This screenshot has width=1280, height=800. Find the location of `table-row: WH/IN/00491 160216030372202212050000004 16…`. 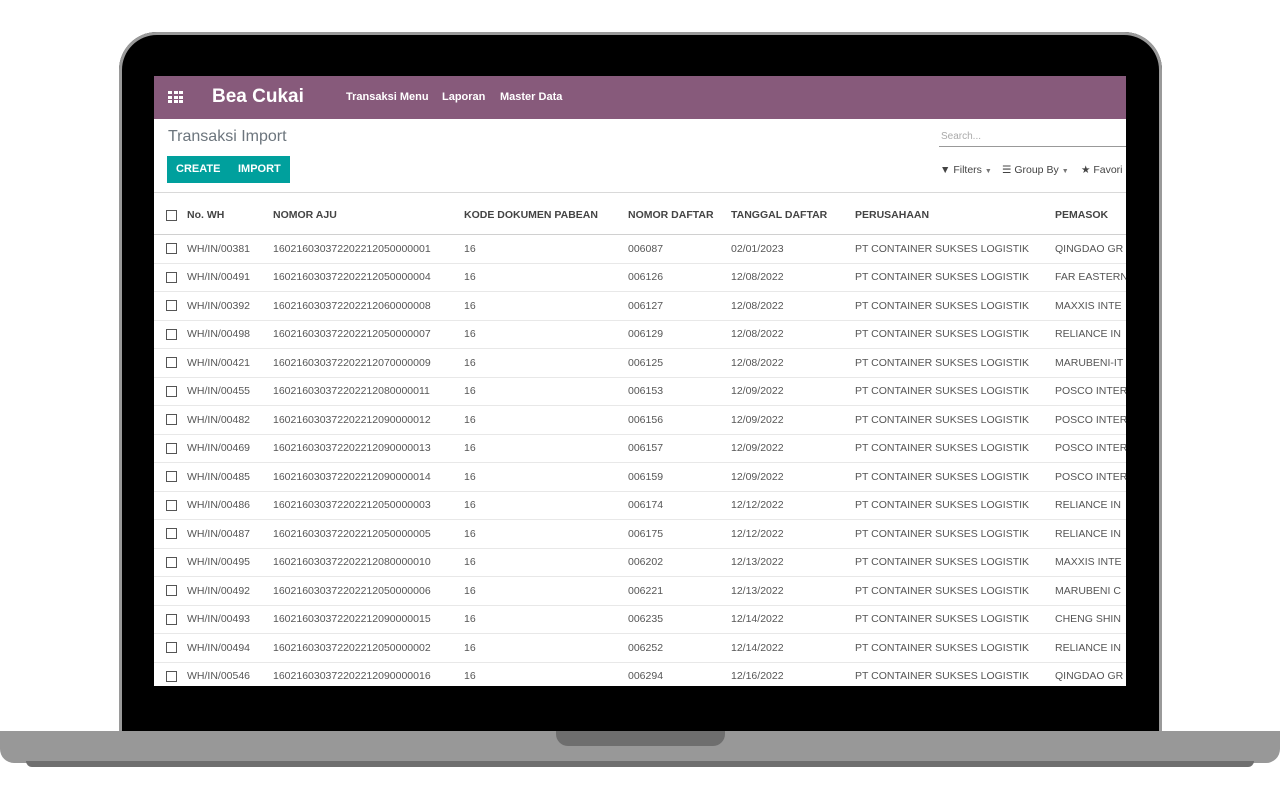

table-row: WH/IN/00491 160216030372202212050000004 16… is located at coordinates (640, 277).